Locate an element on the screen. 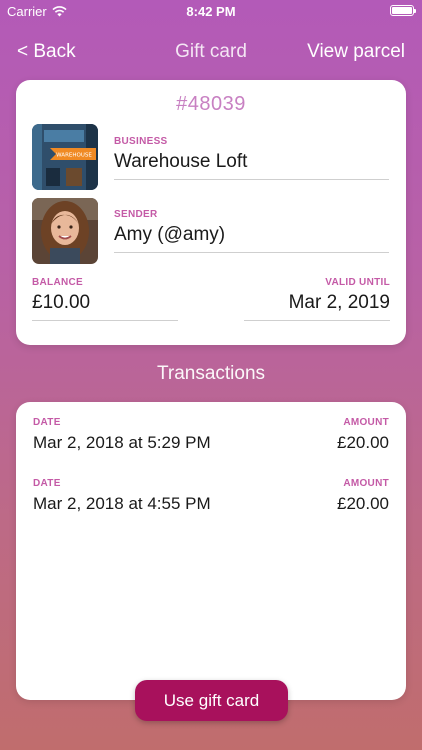  sender-label: SENDER is located at coordinates (136, 214).